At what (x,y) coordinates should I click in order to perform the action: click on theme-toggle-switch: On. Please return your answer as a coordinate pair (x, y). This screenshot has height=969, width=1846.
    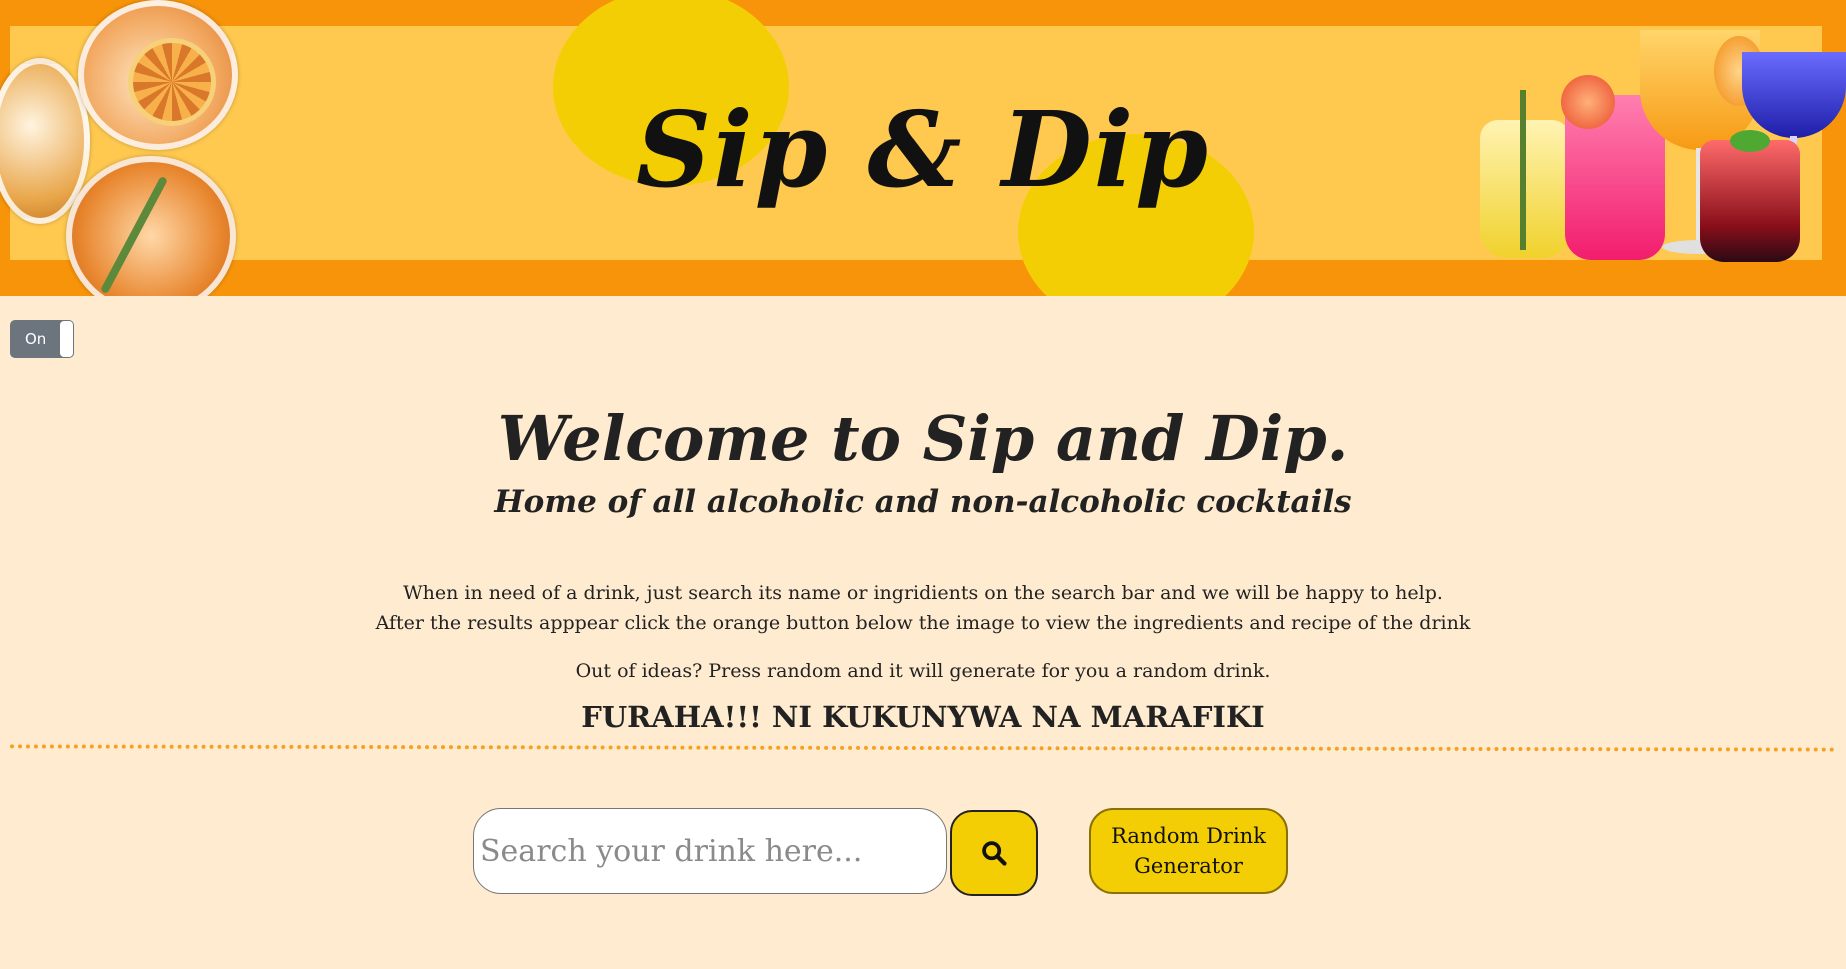
    Looking at the image, I should click on (42, 339).